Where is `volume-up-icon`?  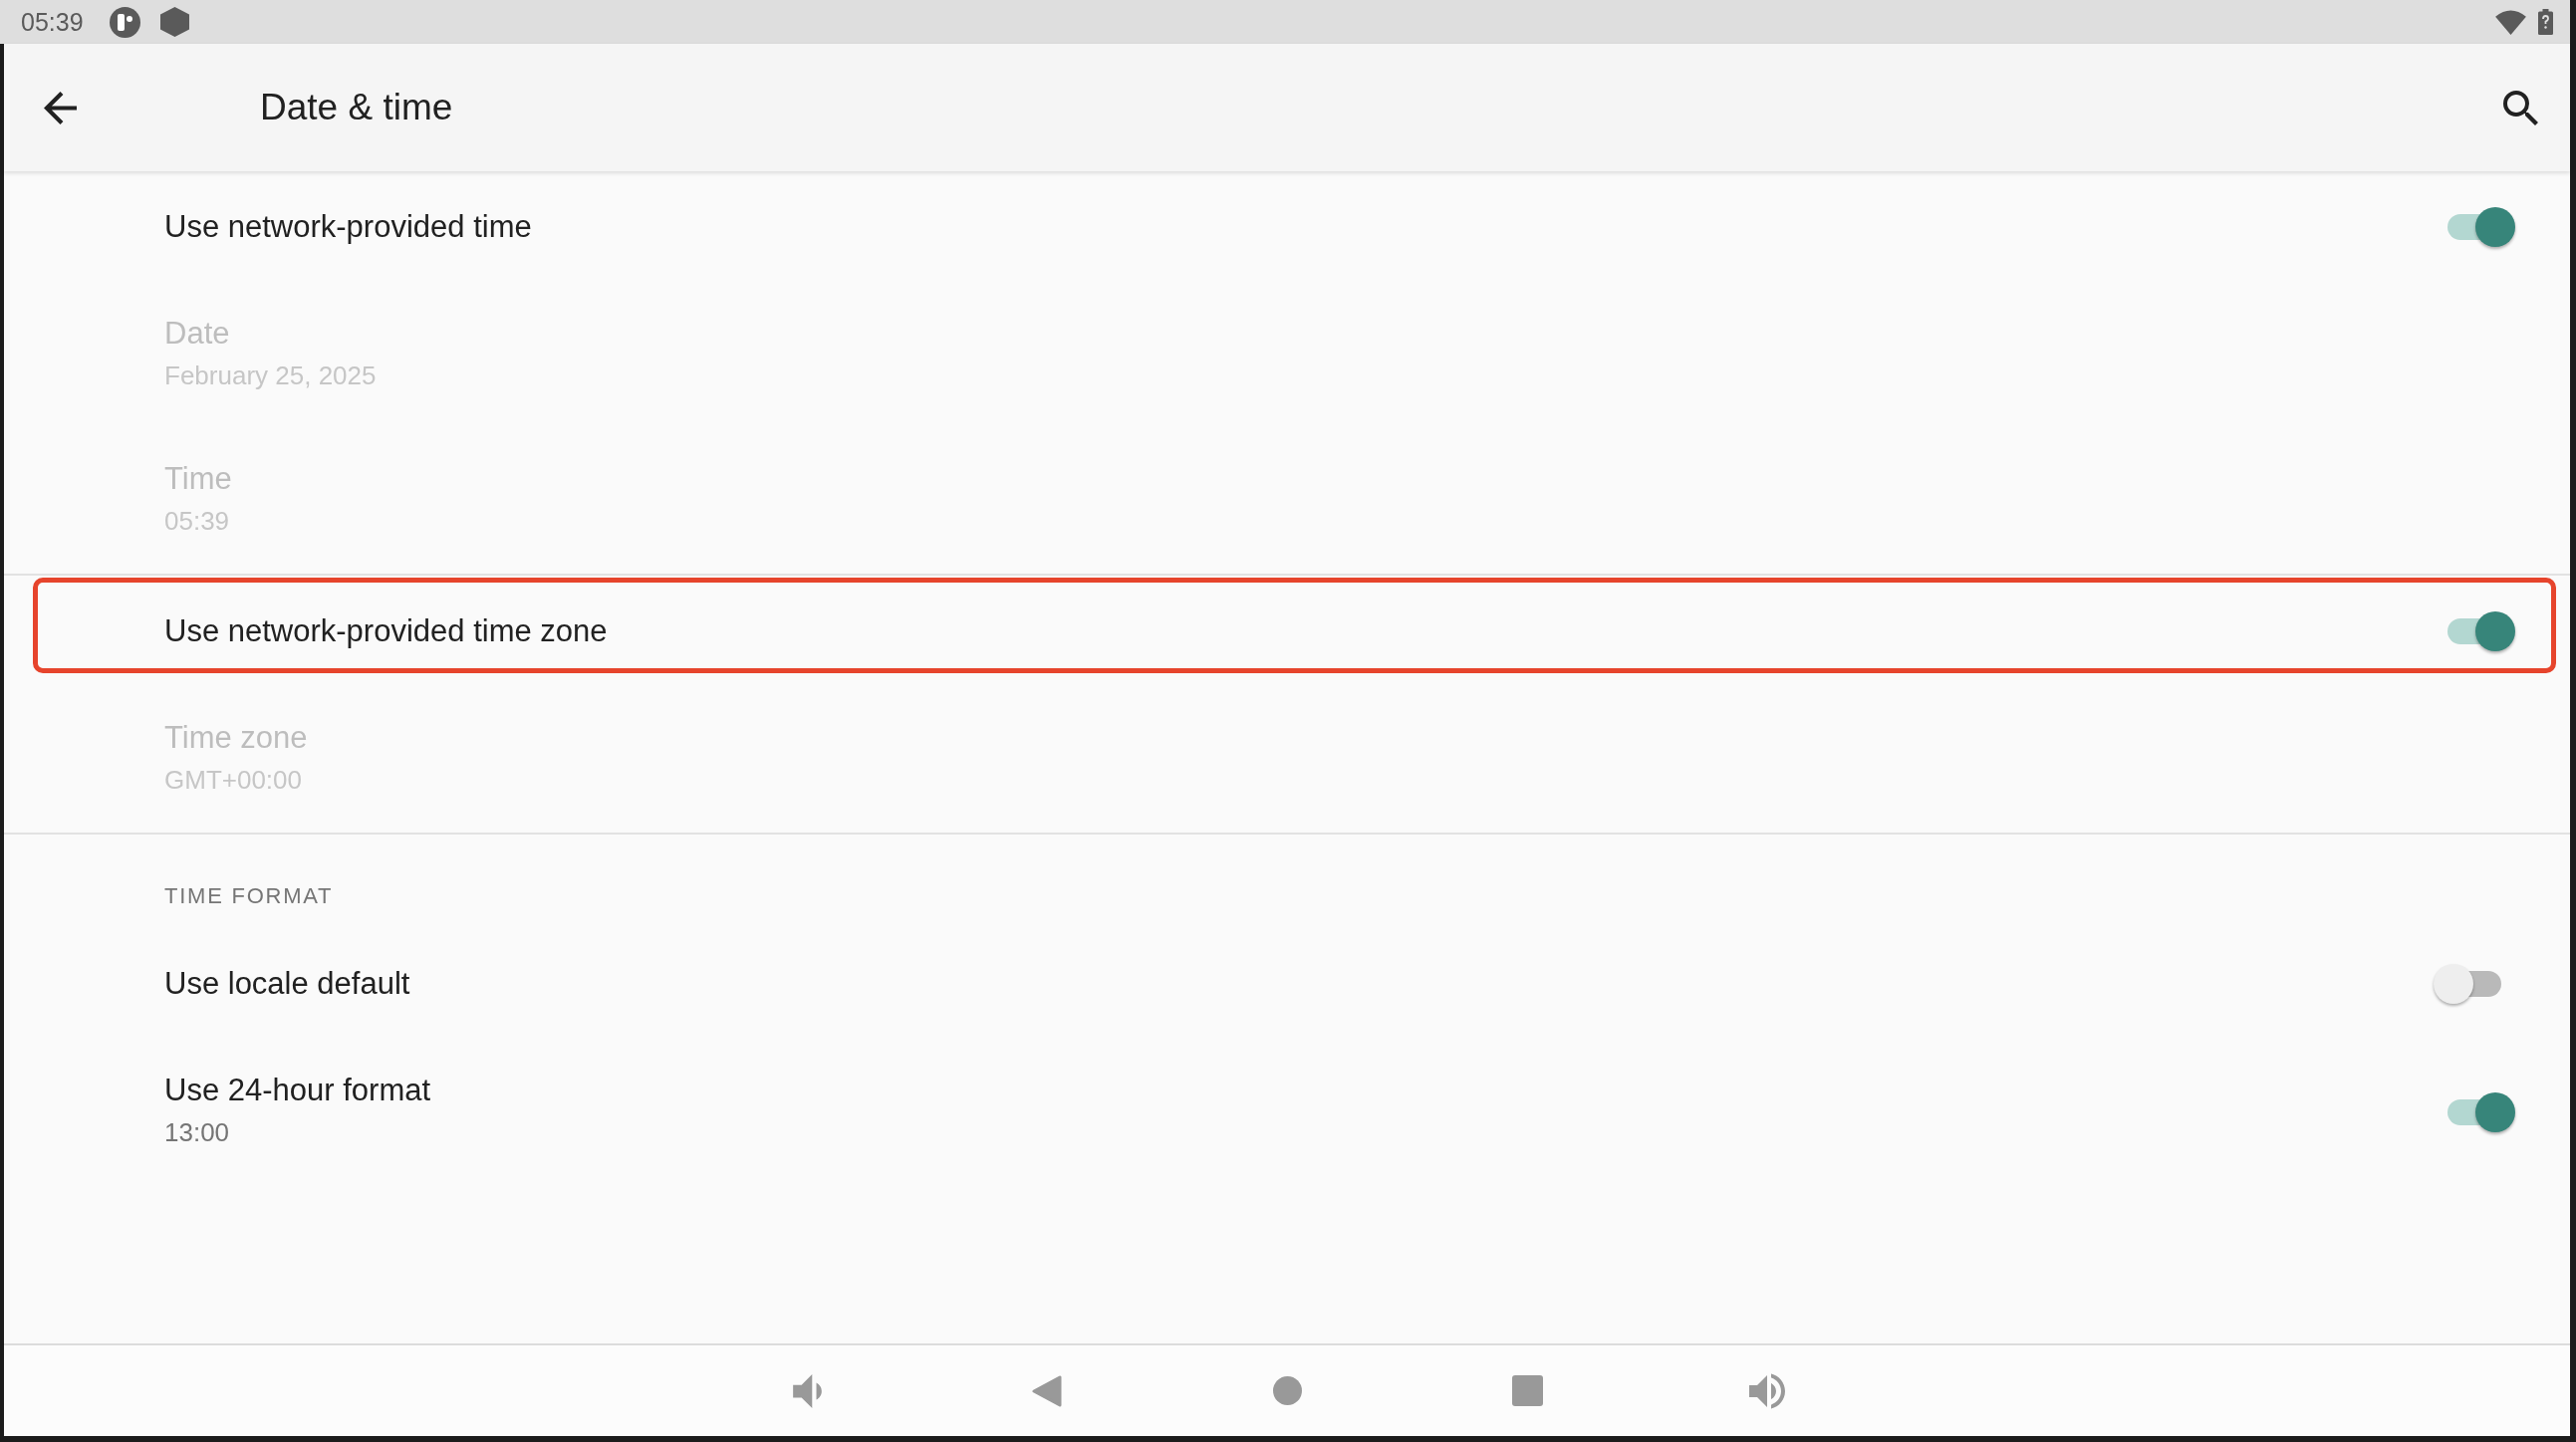
volume-up-icon is located at coordinates (1767, 1390).